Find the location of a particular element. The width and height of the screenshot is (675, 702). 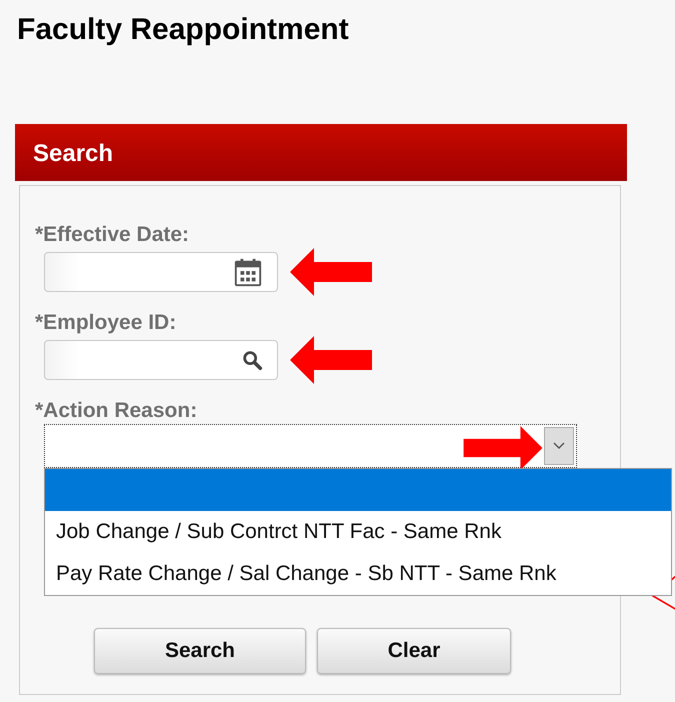

dropdown-option: Pay Rate Change / Sal Change - Sb NTT - Same Rnk is located at coordinates (358, 574).